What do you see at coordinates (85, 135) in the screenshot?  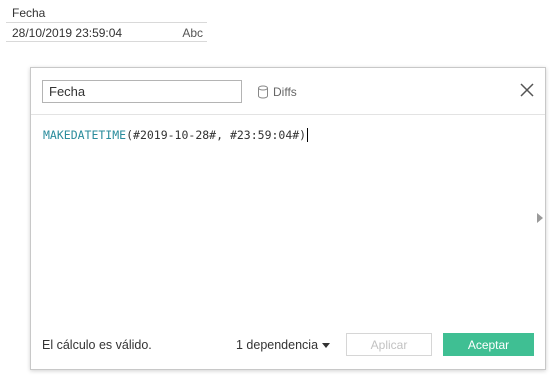 I see `formula-function: MAKEDATETIME` at bounding box center [85, 135].